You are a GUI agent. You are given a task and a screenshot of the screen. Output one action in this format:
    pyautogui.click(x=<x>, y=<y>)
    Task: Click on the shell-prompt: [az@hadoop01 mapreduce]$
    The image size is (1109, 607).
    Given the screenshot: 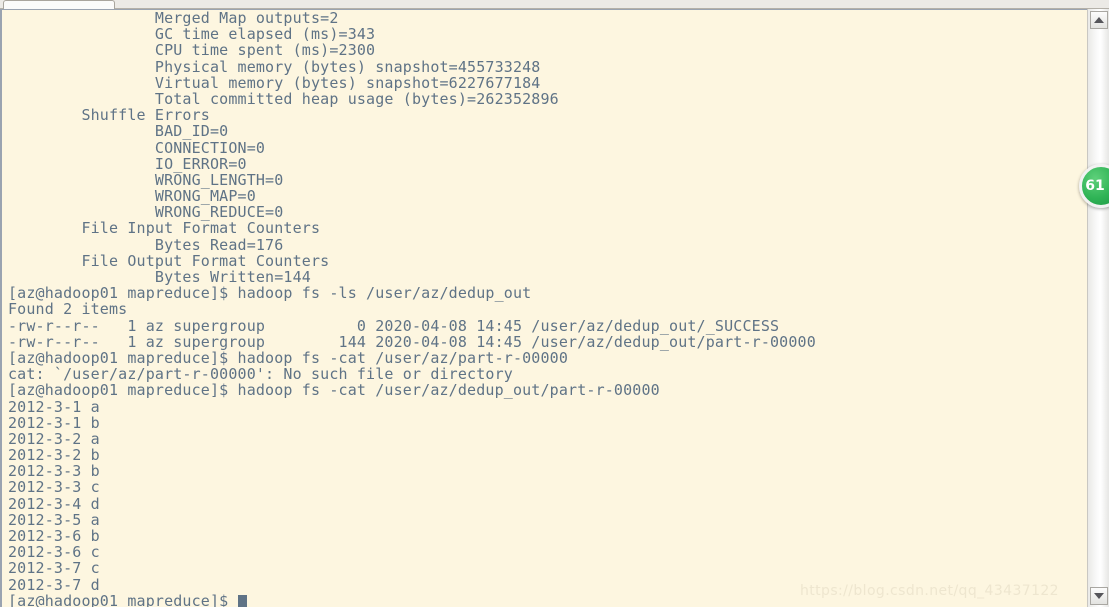 What is the action you would take?
    pyautogui.click(x=123, y=599)
    